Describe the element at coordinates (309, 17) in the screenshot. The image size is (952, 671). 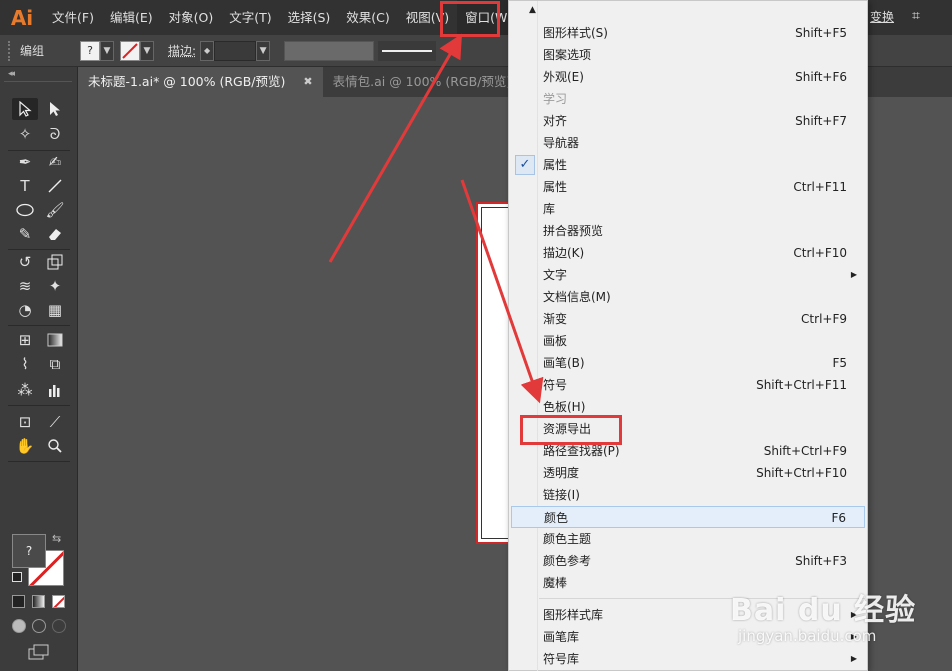
I see `menu-select: 选择(S)` at that location.